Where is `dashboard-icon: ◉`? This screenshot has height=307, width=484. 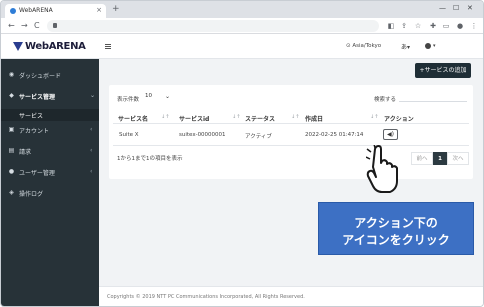 dashboard-icon: ◉ is located at coordinates (11, 74).